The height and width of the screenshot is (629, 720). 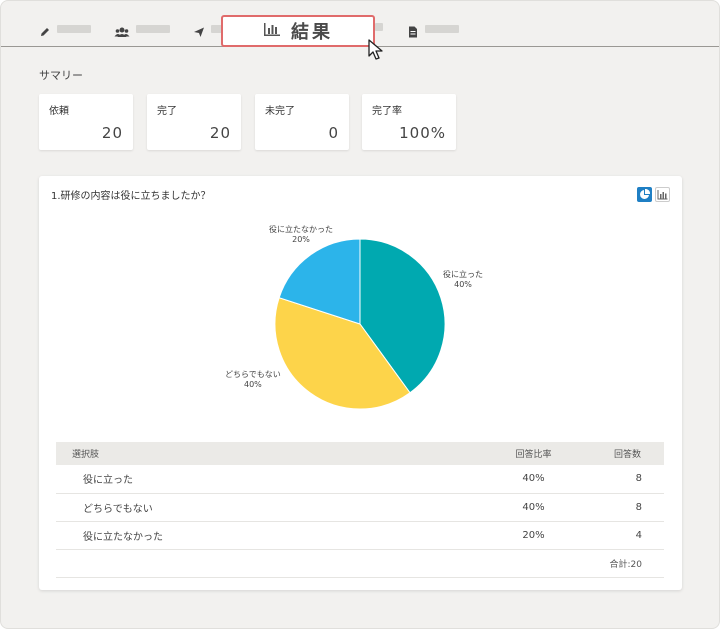 What do you see at coordinates (413, 30) in the screenshot?
I see `document-icon` at bounding box center [413, 30].